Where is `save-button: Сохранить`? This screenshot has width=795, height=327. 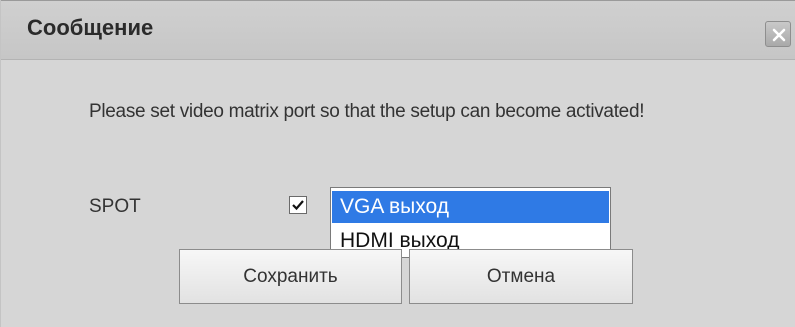
save-button: Сохранить is located at coordinates (290, 276).